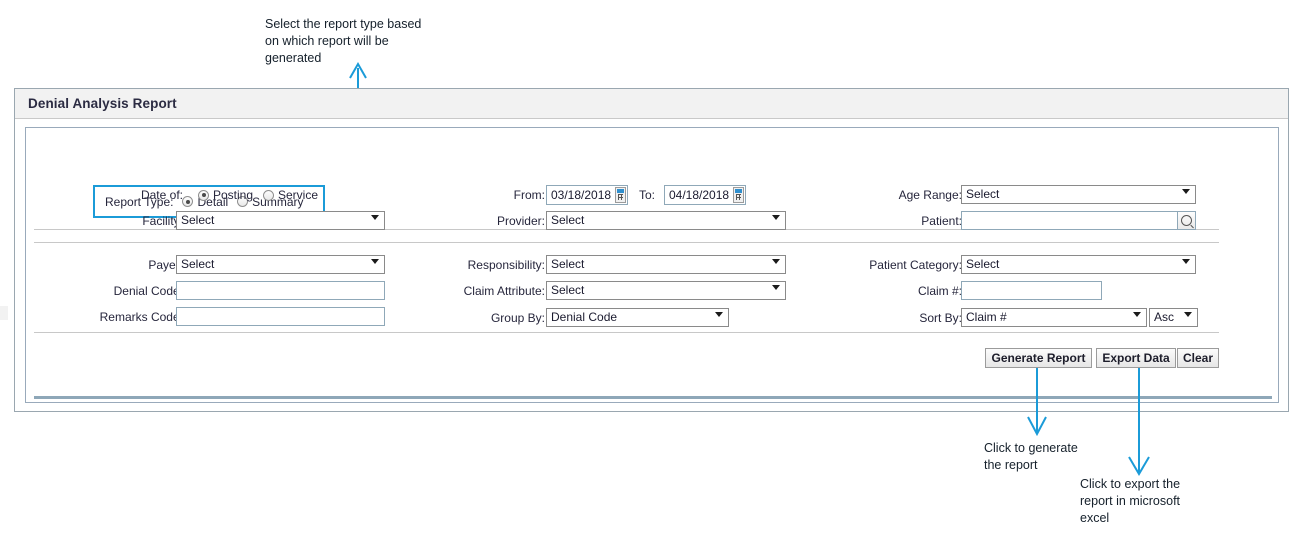  What do you see at coordinates (203, 195) in the screenshot?
I see `radio-posting-icon` at bounding box center [203, 195].